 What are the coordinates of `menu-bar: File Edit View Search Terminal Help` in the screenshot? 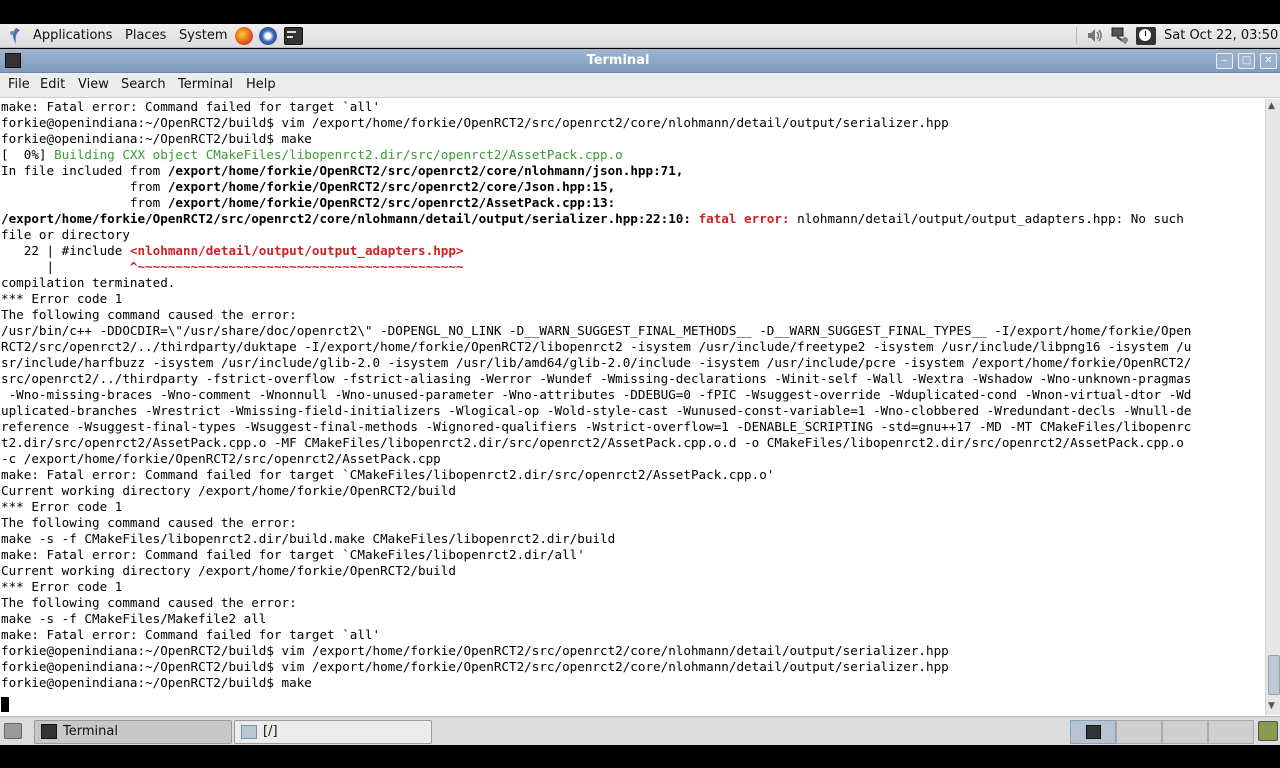 It's located at (640, 85).